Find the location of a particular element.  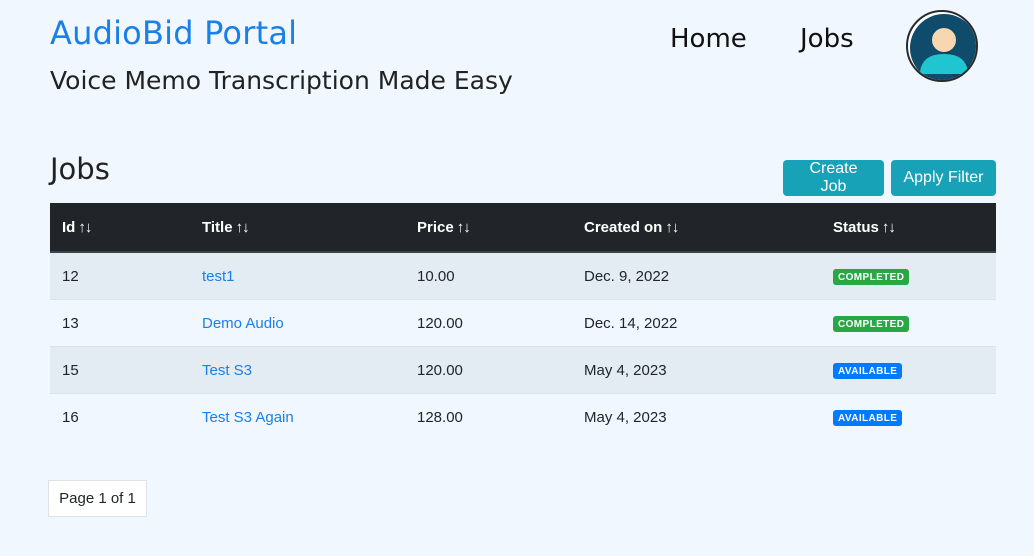

cell-created: Dec. 9, 2022 is located at coordinates (696, 275).